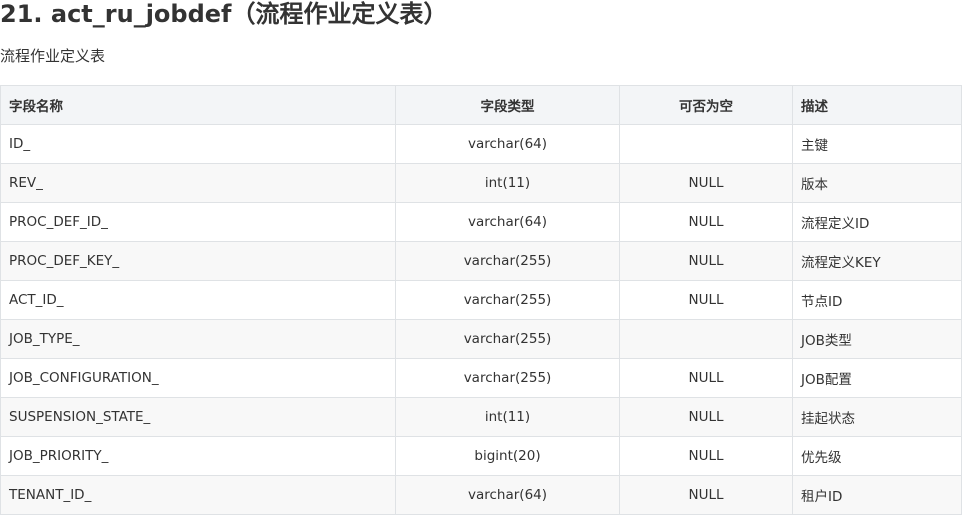  Describe the element at coordinates (507, 456) in the screenshot. I see `cell-field-type: bigint(20)` at that location.